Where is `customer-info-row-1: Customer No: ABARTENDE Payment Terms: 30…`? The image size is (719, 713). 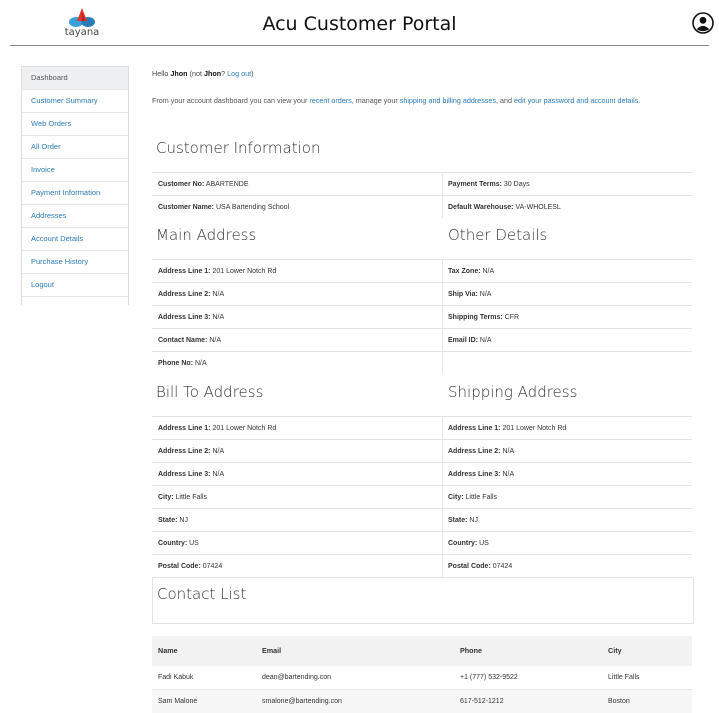
customer-info-row-1: Customer No: ABARTENDE Payment Terms: 30… is located at coordinates (422, 184).